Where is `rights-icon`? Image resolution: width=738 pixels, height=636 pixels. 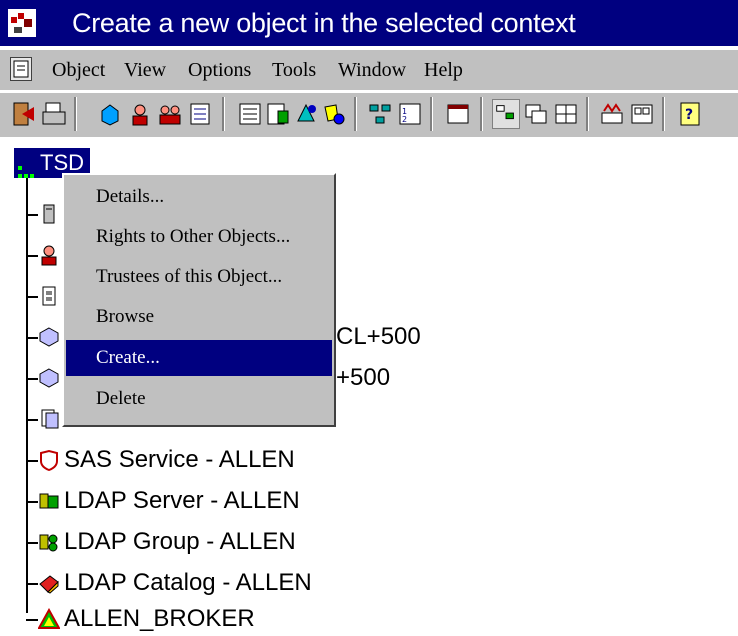
rights-icon is located at coordinates (278, 114).